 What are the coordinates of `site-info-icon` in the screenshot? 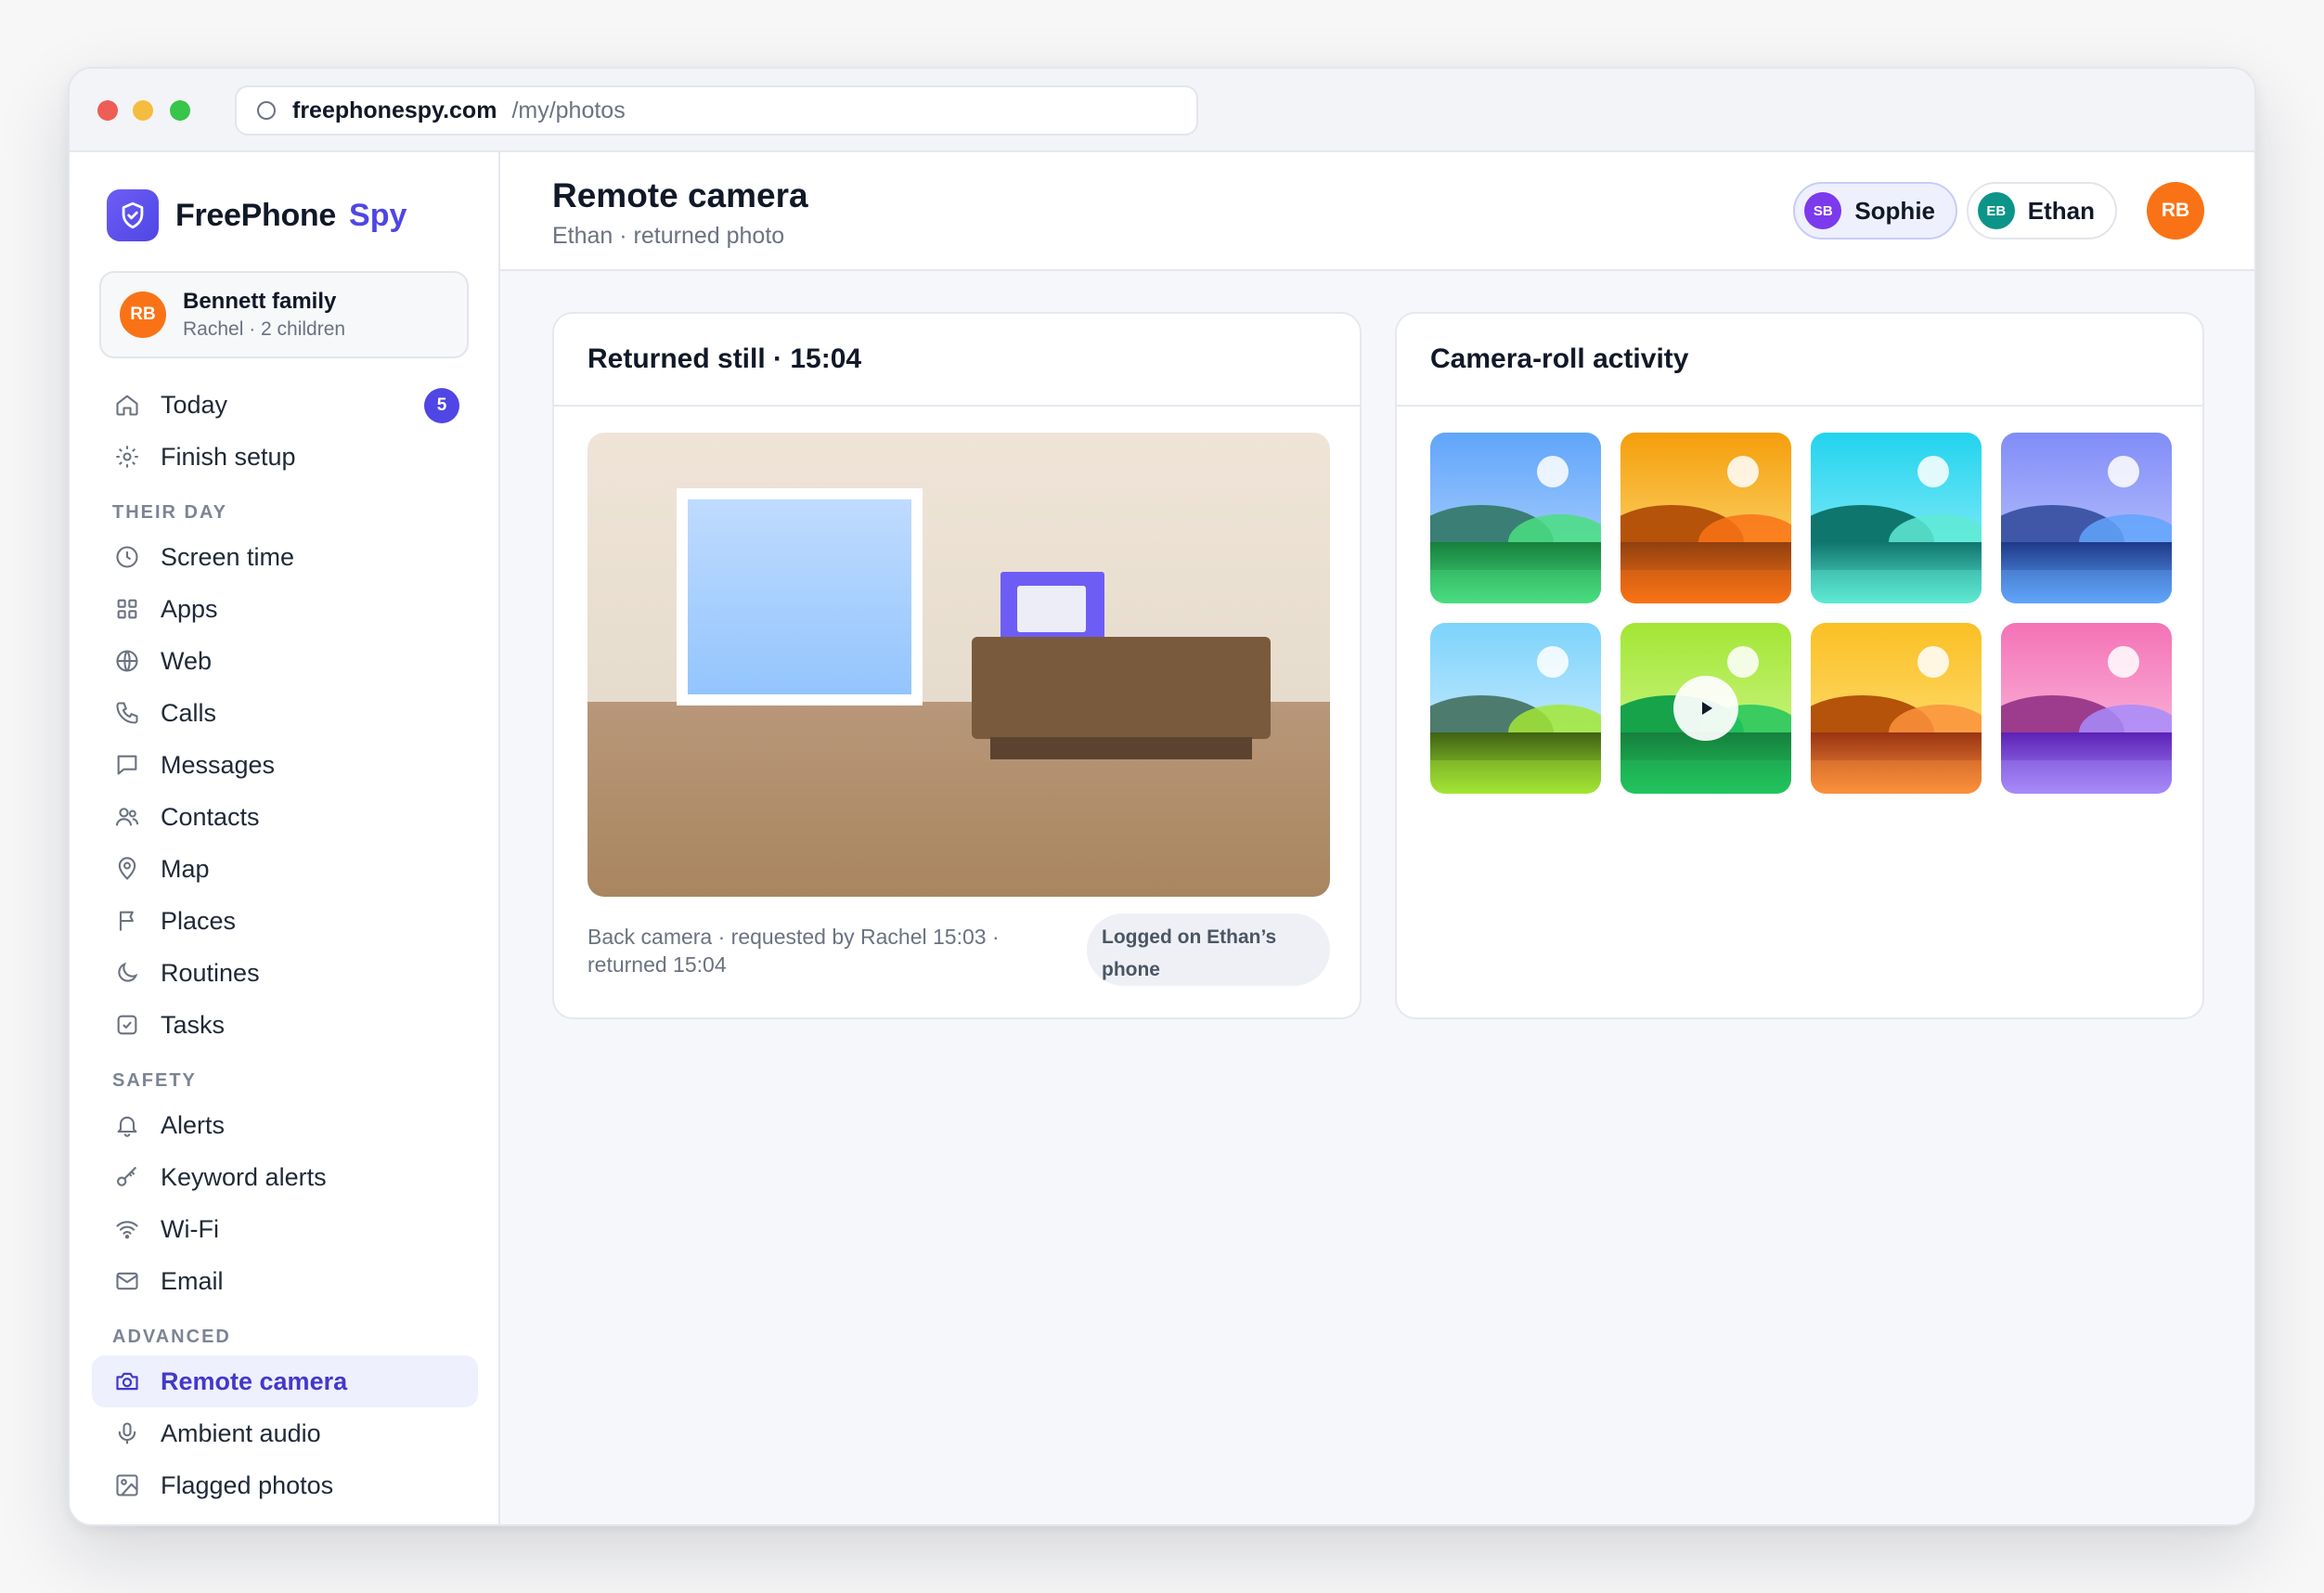 It's located at (267, 110).